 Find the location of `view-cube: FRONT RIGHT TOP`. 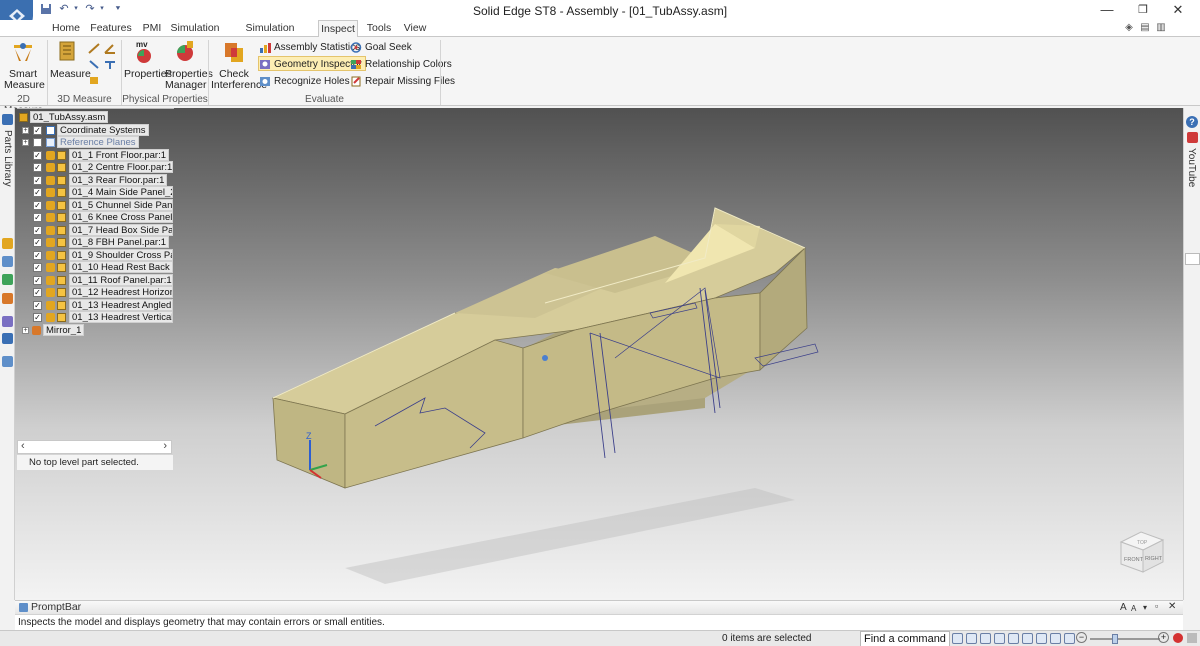

view-cube: FRONT RIGHT TOP is located at coordinates (1142, 552).